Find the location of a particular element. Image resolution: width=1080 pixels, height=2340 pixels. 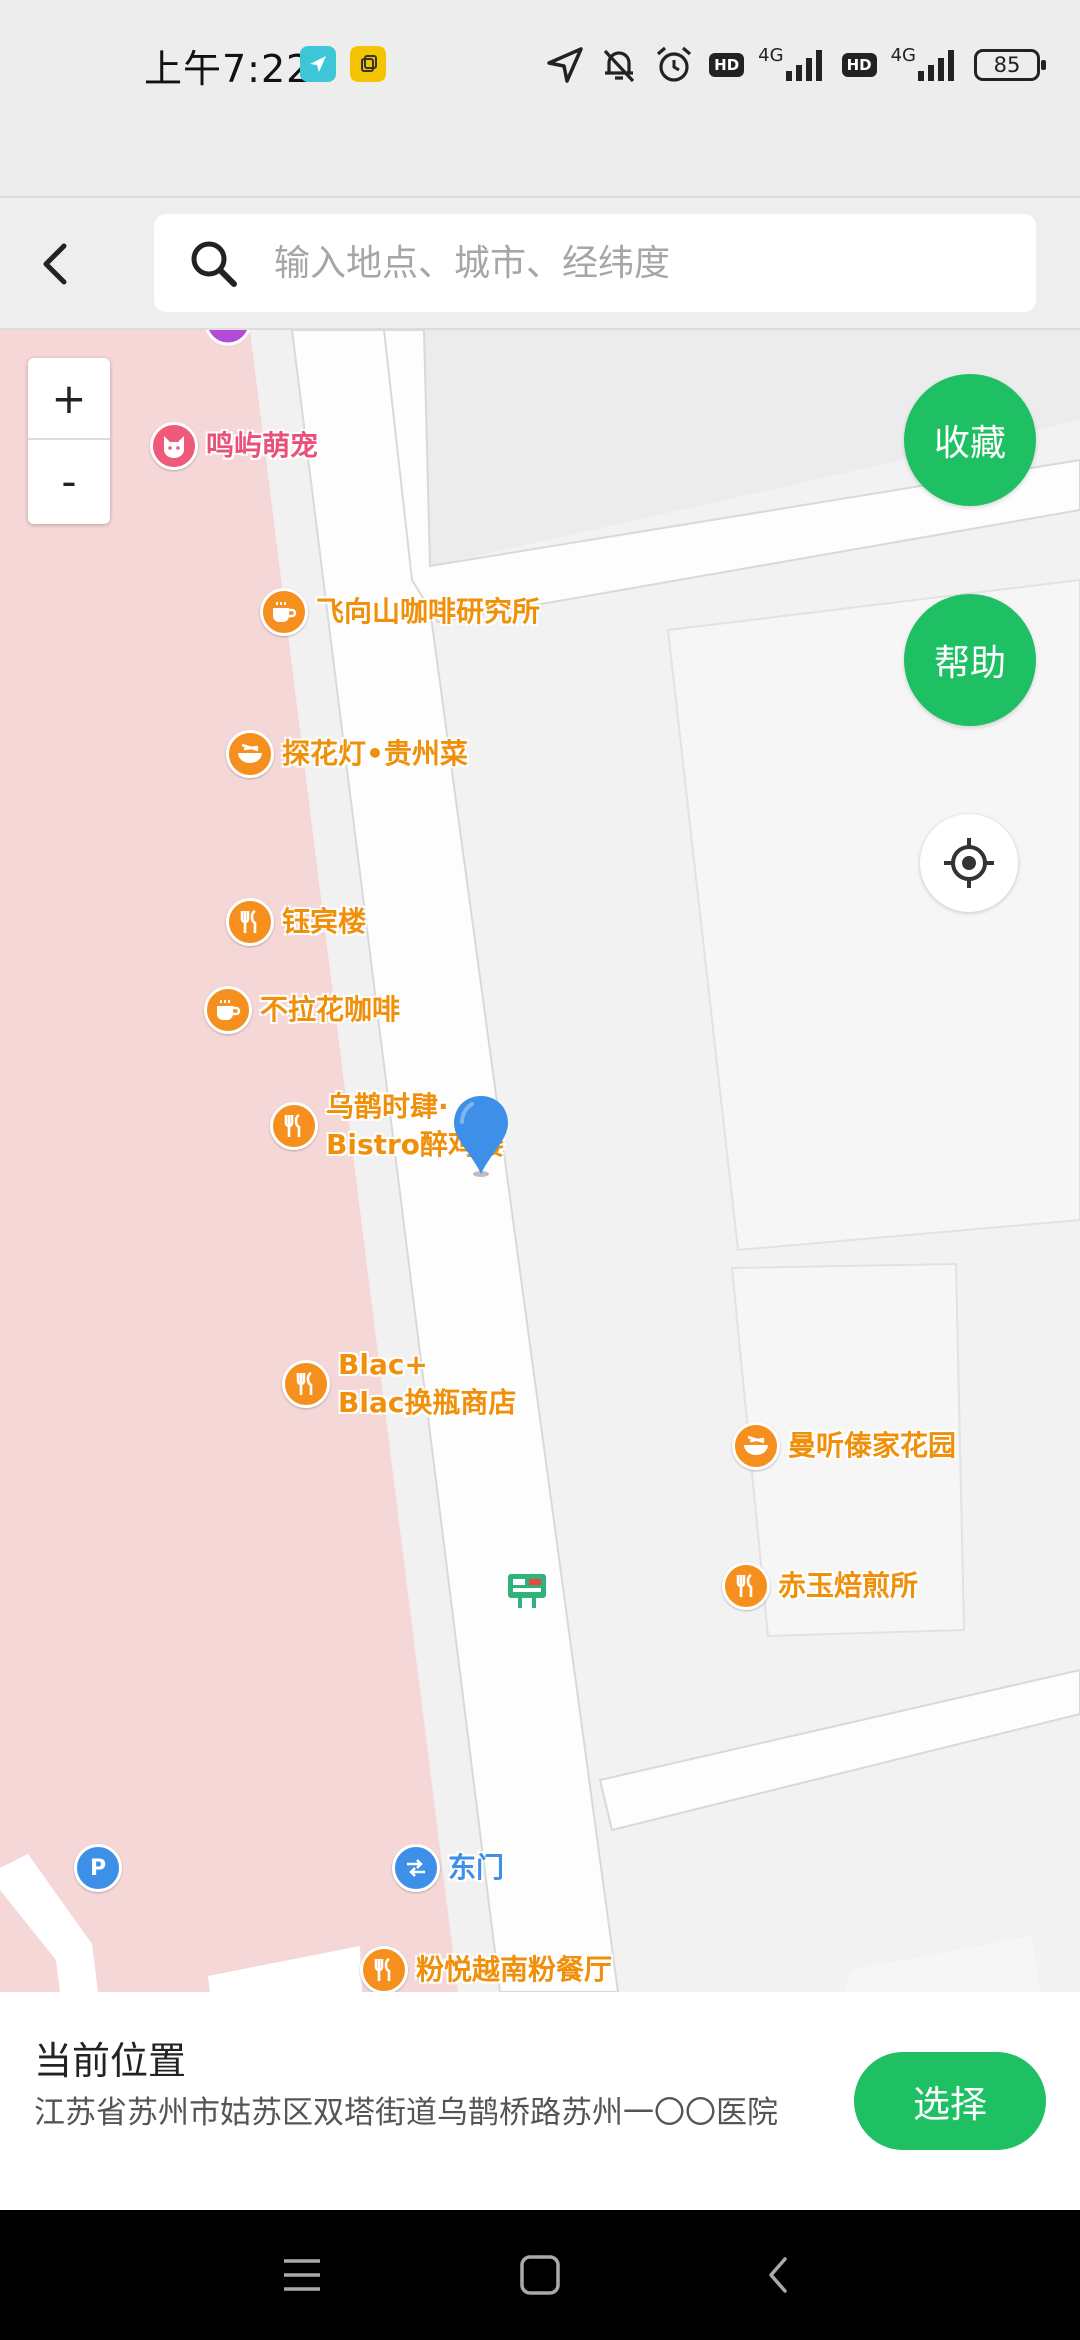

back-icon is located at coordinates (778, 2275).